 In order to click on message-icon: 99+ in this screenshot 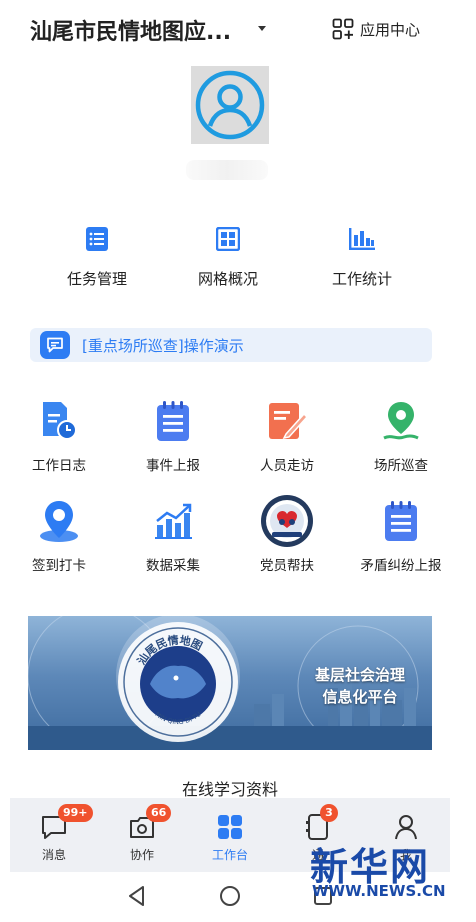, I will do `click(65, 823)`.